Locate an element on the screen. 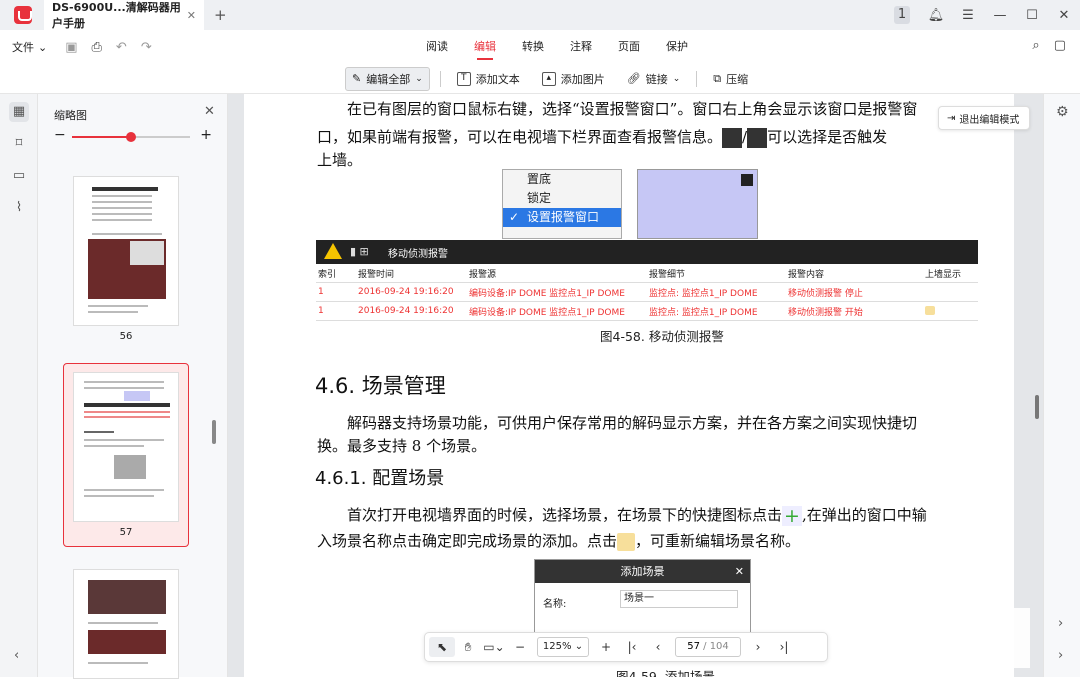 The height and width of the screenshot is (679, 1080). attachment-icon: ⌇ is located at coordinates (19, 208).